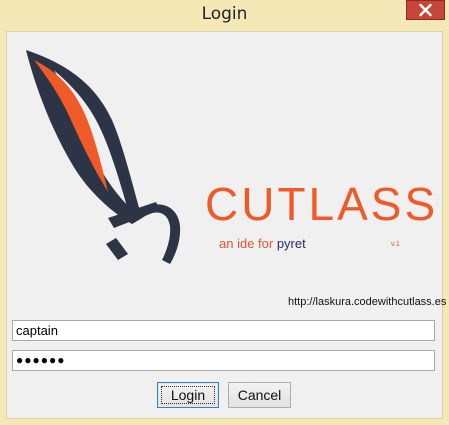 This screenshot has height=425, width=449. What do you see at coordinates (223, 360) in the screenshot?
I see `password-field: ●●●●●●` at bounding box center [223, 360].